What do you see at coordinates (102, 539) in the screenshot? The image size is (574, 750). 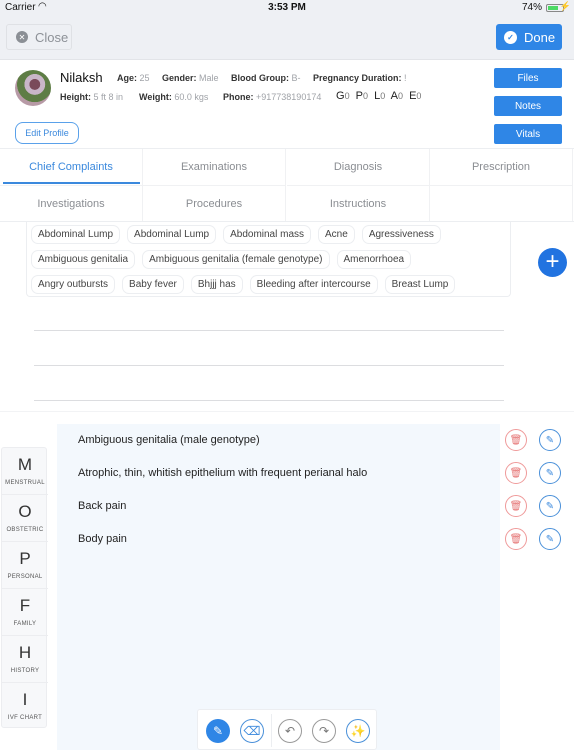 I see `complaint-item: Body pain` at bounding box center [102, 539].